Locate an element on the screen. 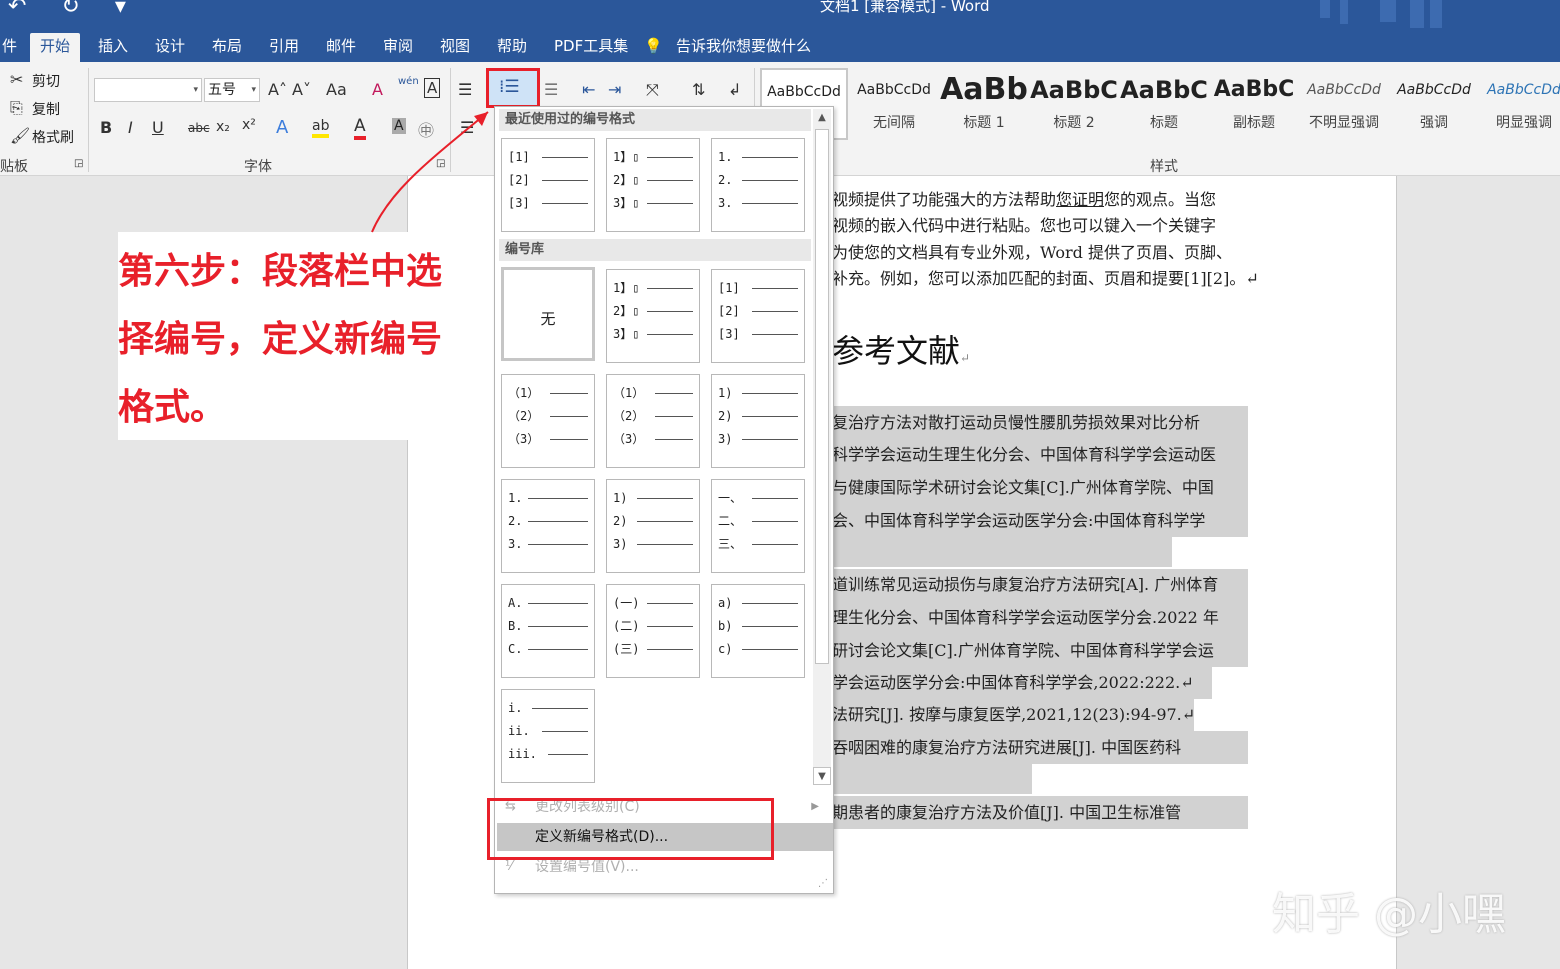 The width and height of the screenshot is (1560, 969). grow-font-button: A˄ is located at coordinates (277, 89).